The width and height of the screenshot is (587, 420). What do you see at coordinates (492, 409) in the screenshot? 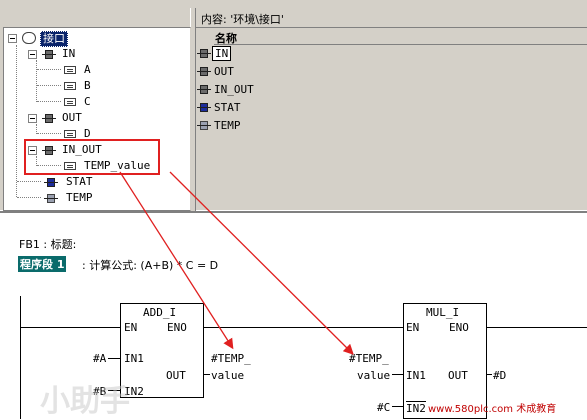
I see `watermark-text: www.580plc.com 术成教育` at bounding box center [492, 409].